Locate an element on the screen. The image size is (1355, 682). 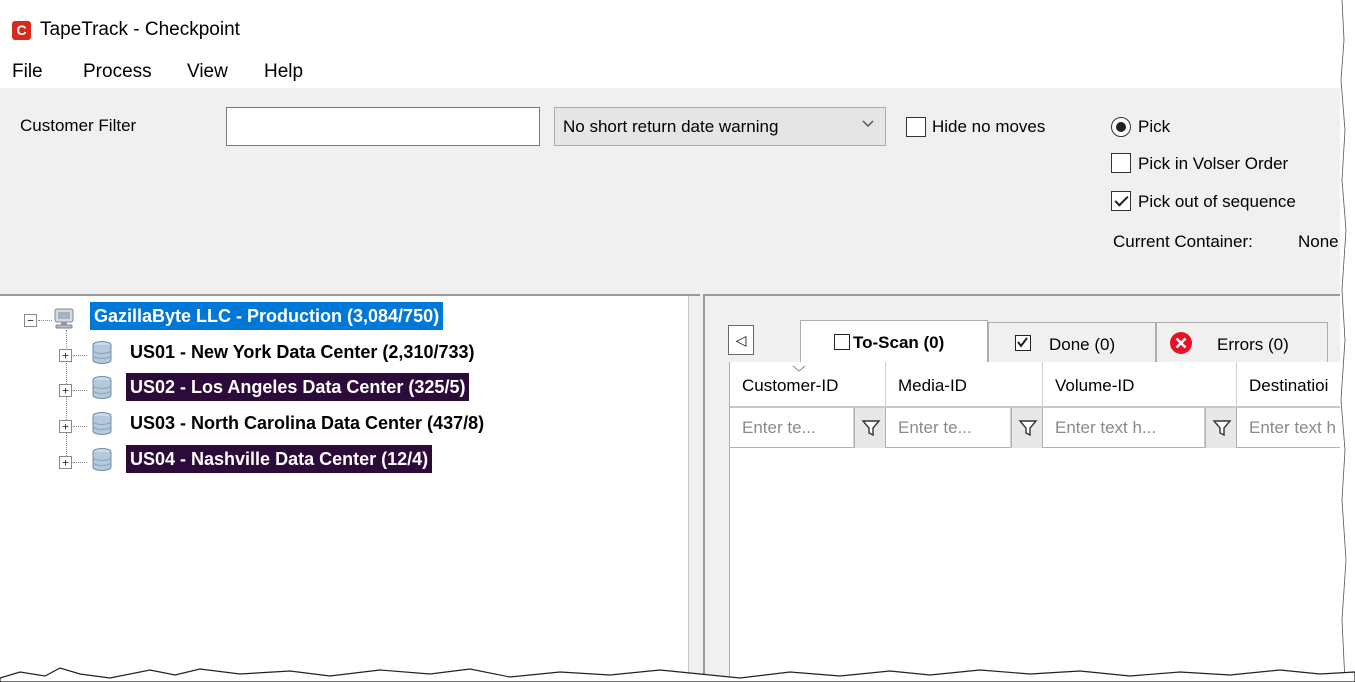
title-bar: C TapeTrack - Checkpoint is located at coordinates (677, 29).